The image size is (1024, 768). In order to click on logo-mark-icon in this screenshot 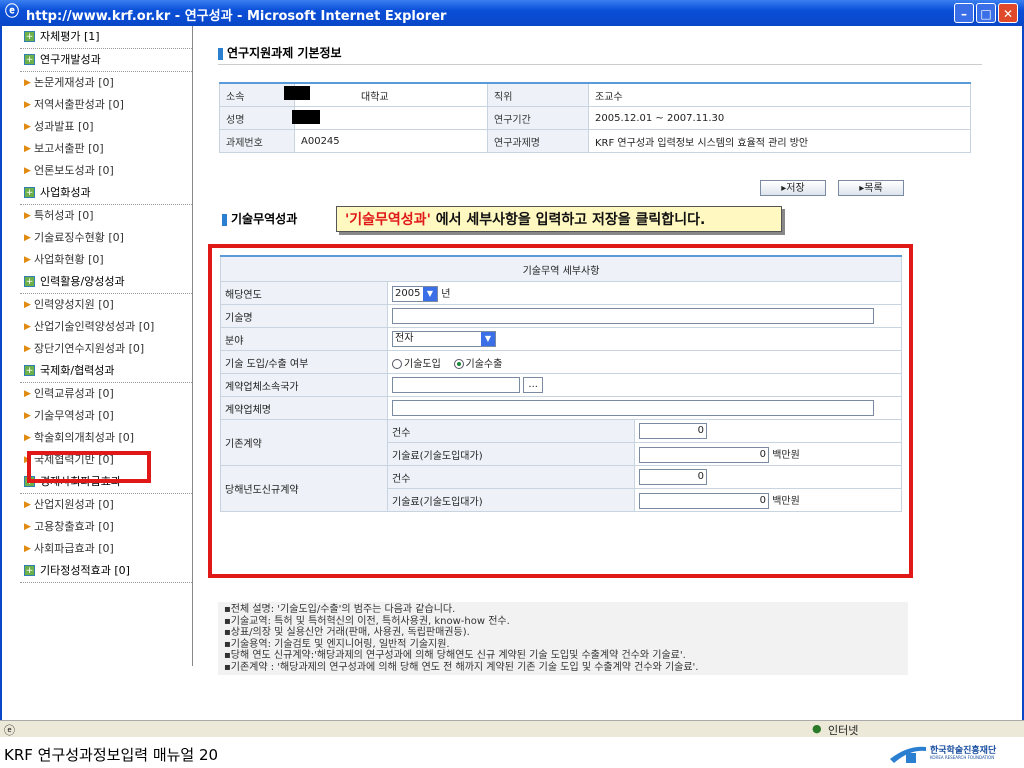, I will do `click(908, 754)`.